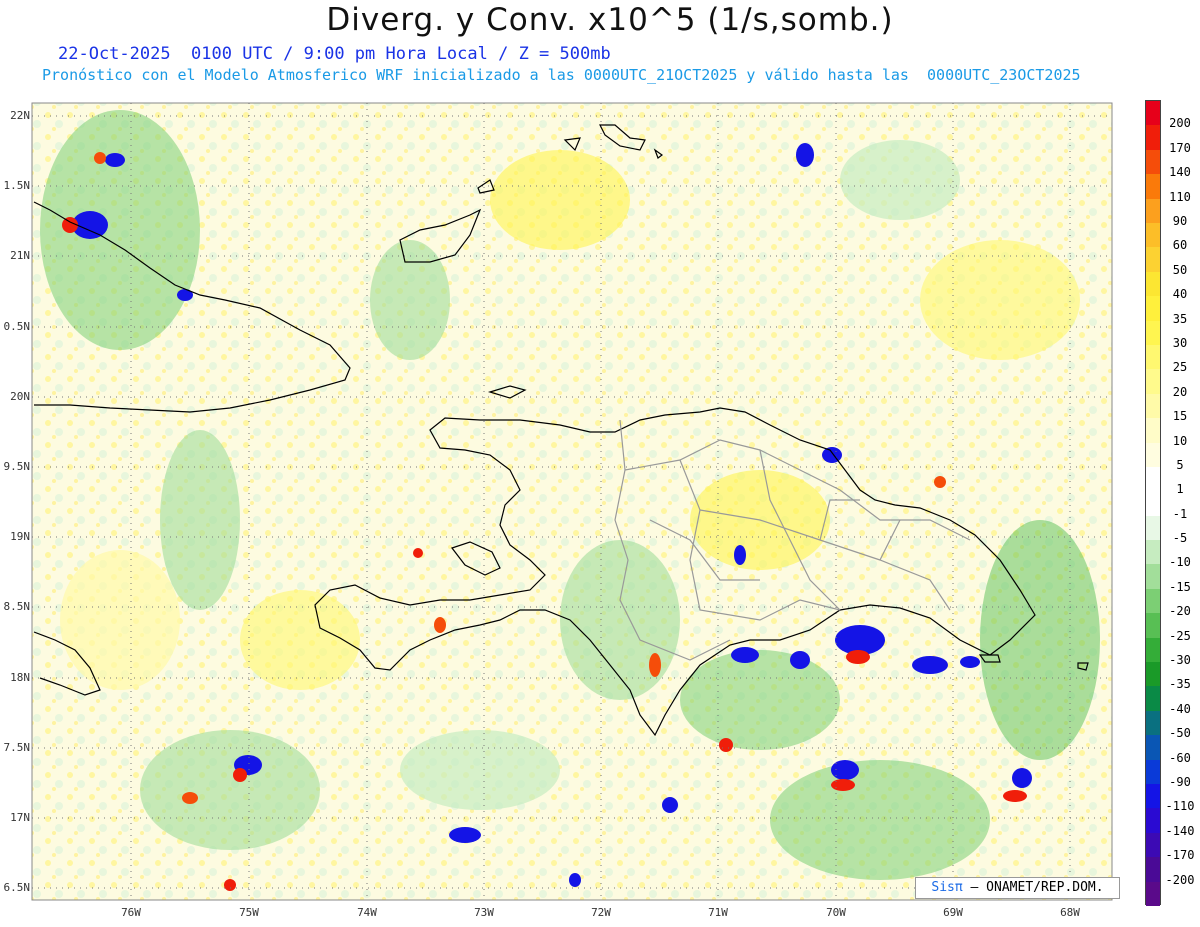  I want to click on lon-label: 74W, so click(367, 912).